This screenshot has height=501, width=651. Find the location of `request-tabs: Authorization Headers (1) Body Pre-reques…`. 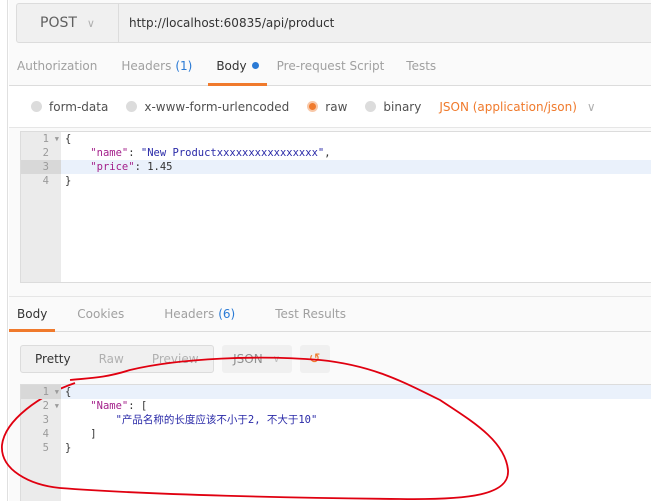

request-tabs: Authorization Headers (1) Body Pre-reques… is located at coordinates (330, 66).